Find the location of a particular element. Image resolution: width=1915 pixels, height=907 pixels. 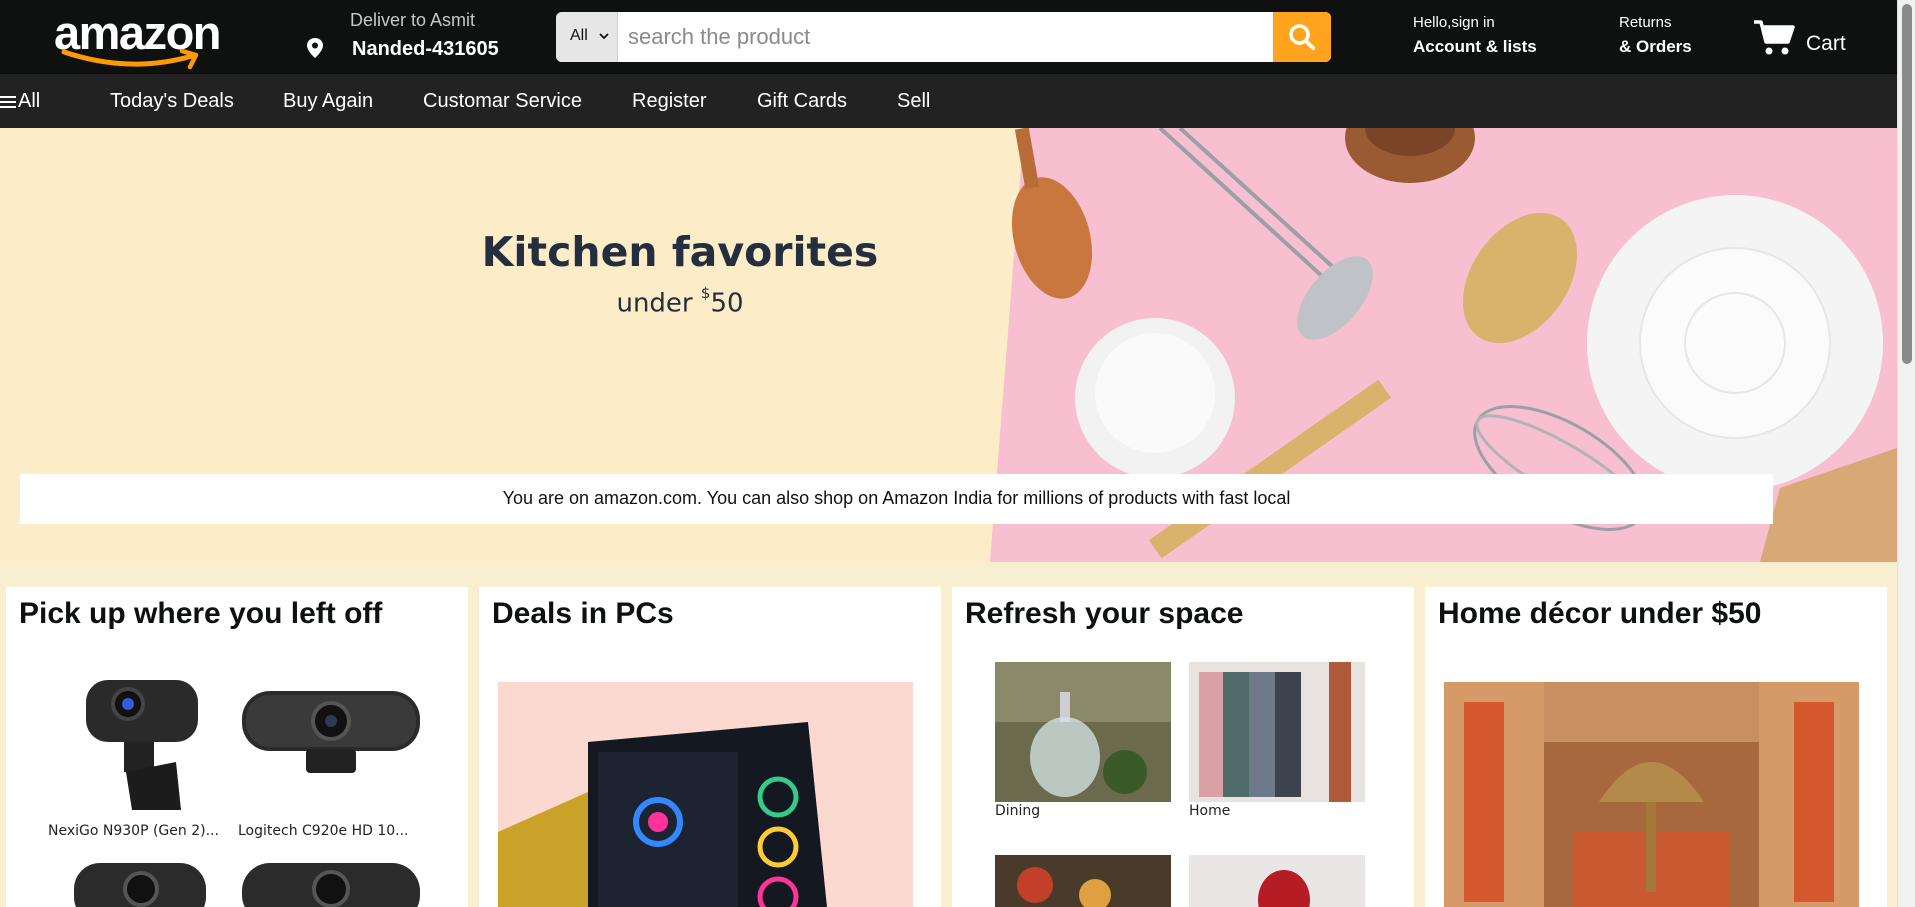

search-input is located at coordinates (974, 37).